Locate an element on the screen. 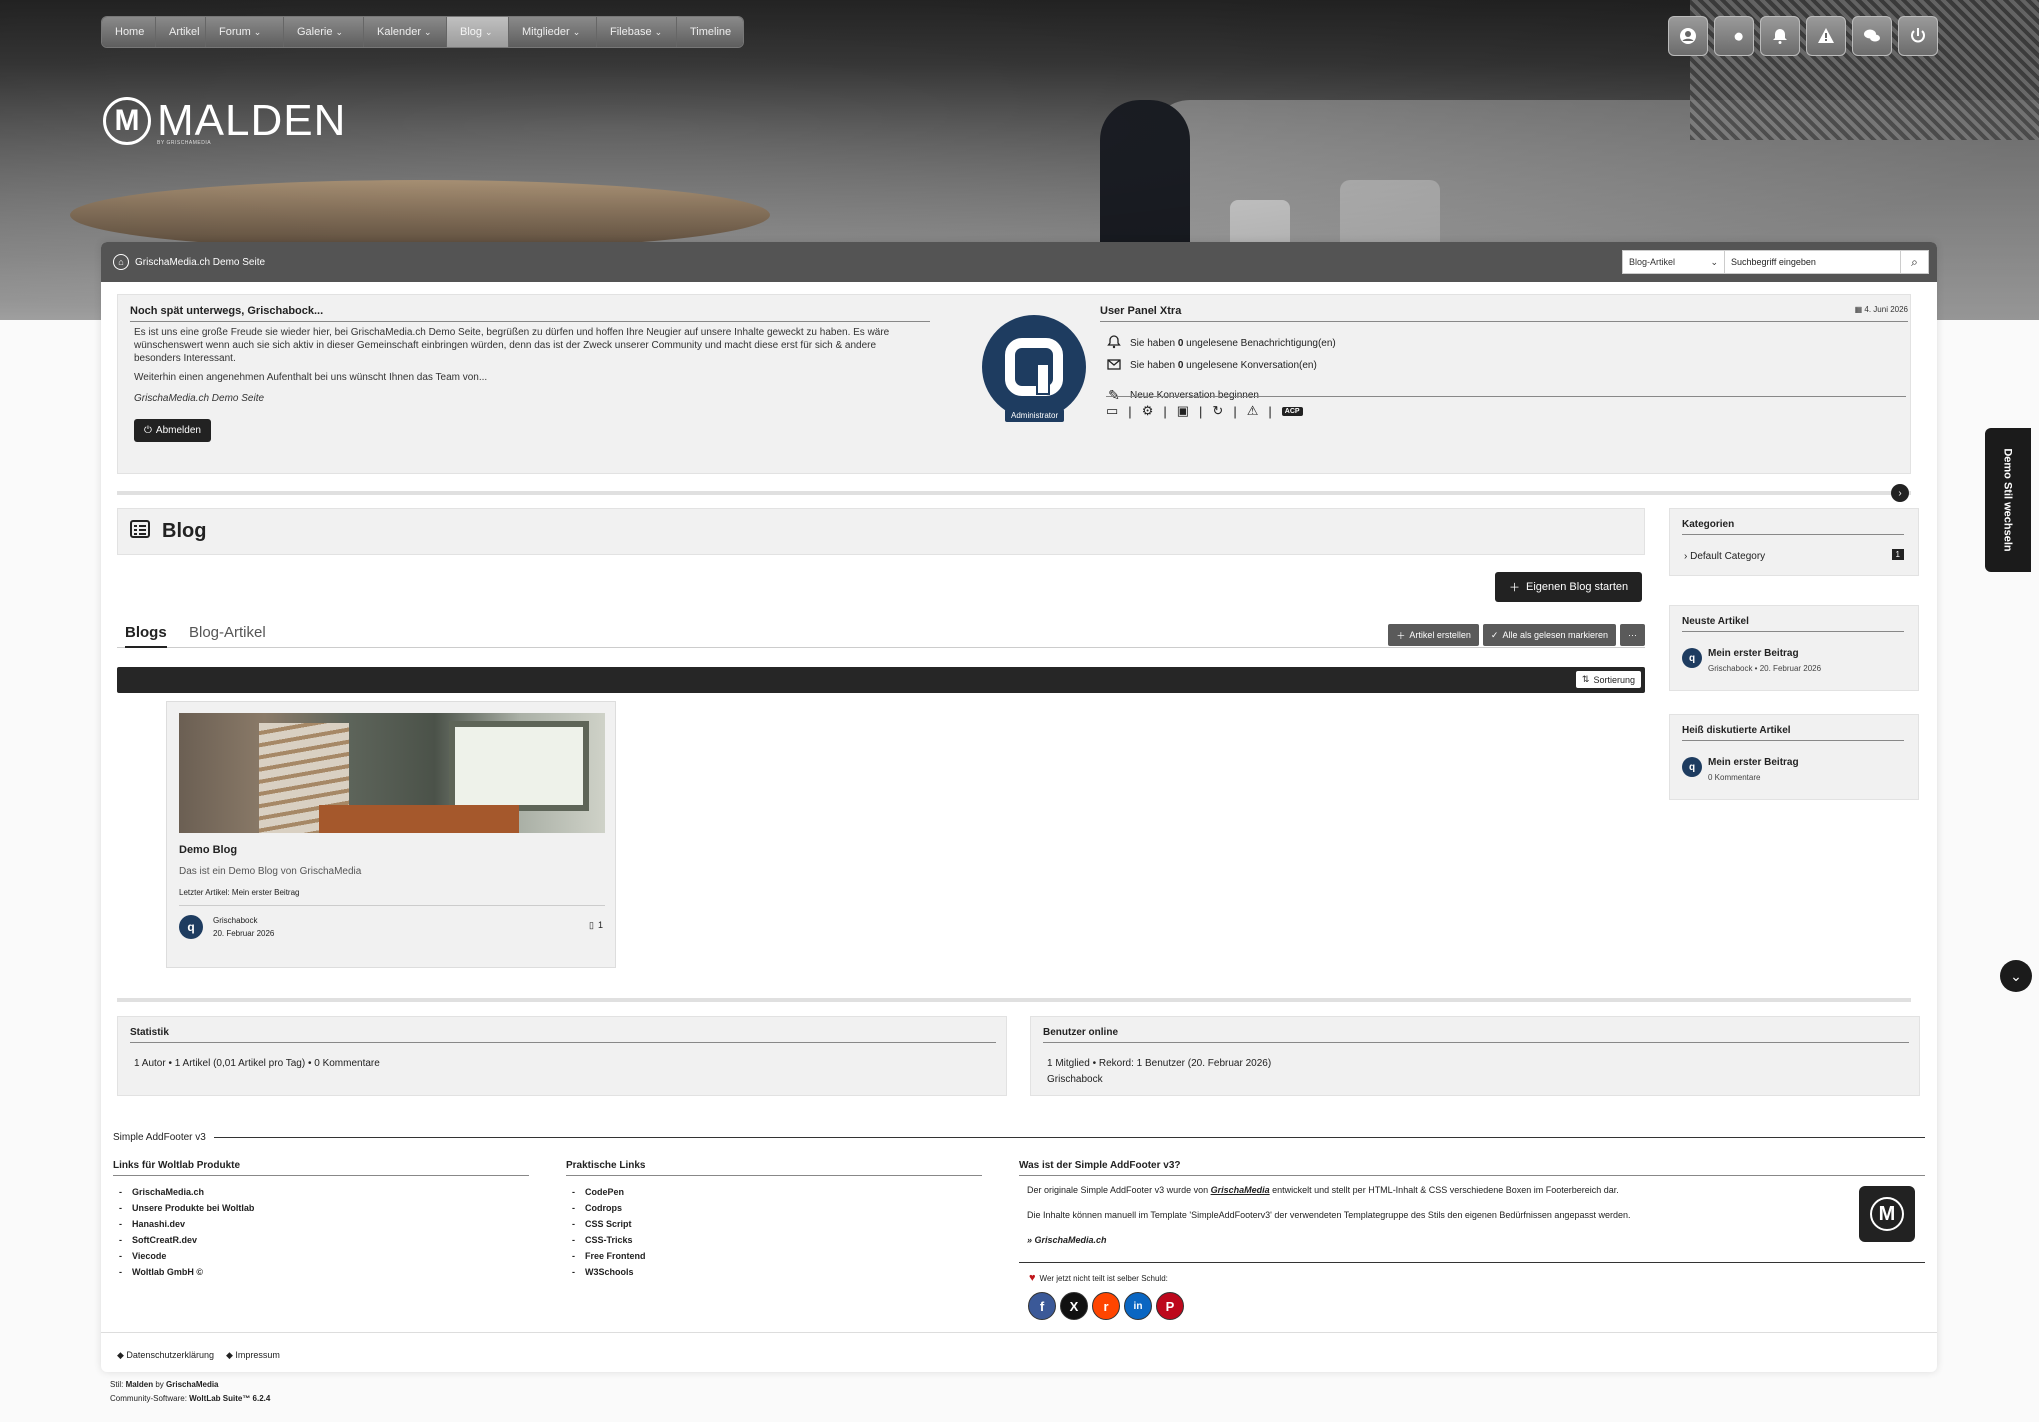 This screenshot has width=2039, height=1422. footer-link: Codrops is located at coordinates (777, 1208).